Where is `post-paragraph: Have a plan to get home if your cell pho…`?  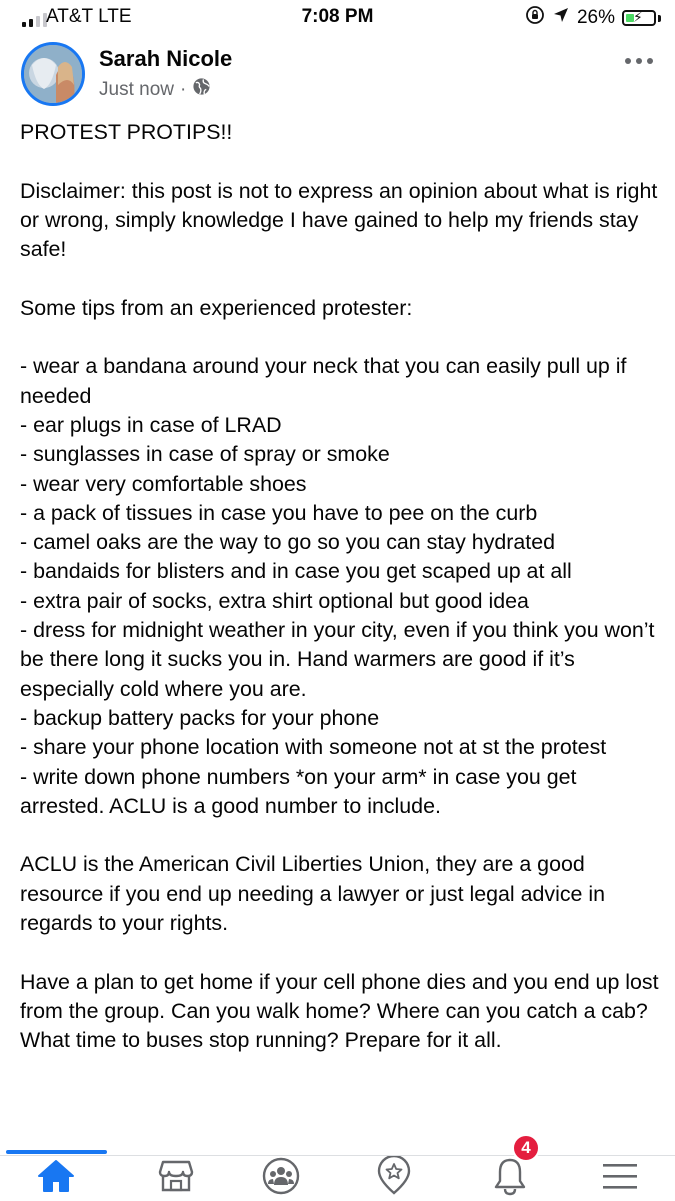 post-paragraph: Have a plan to get home if your cell pho… is located at coordinates (339, 1011).